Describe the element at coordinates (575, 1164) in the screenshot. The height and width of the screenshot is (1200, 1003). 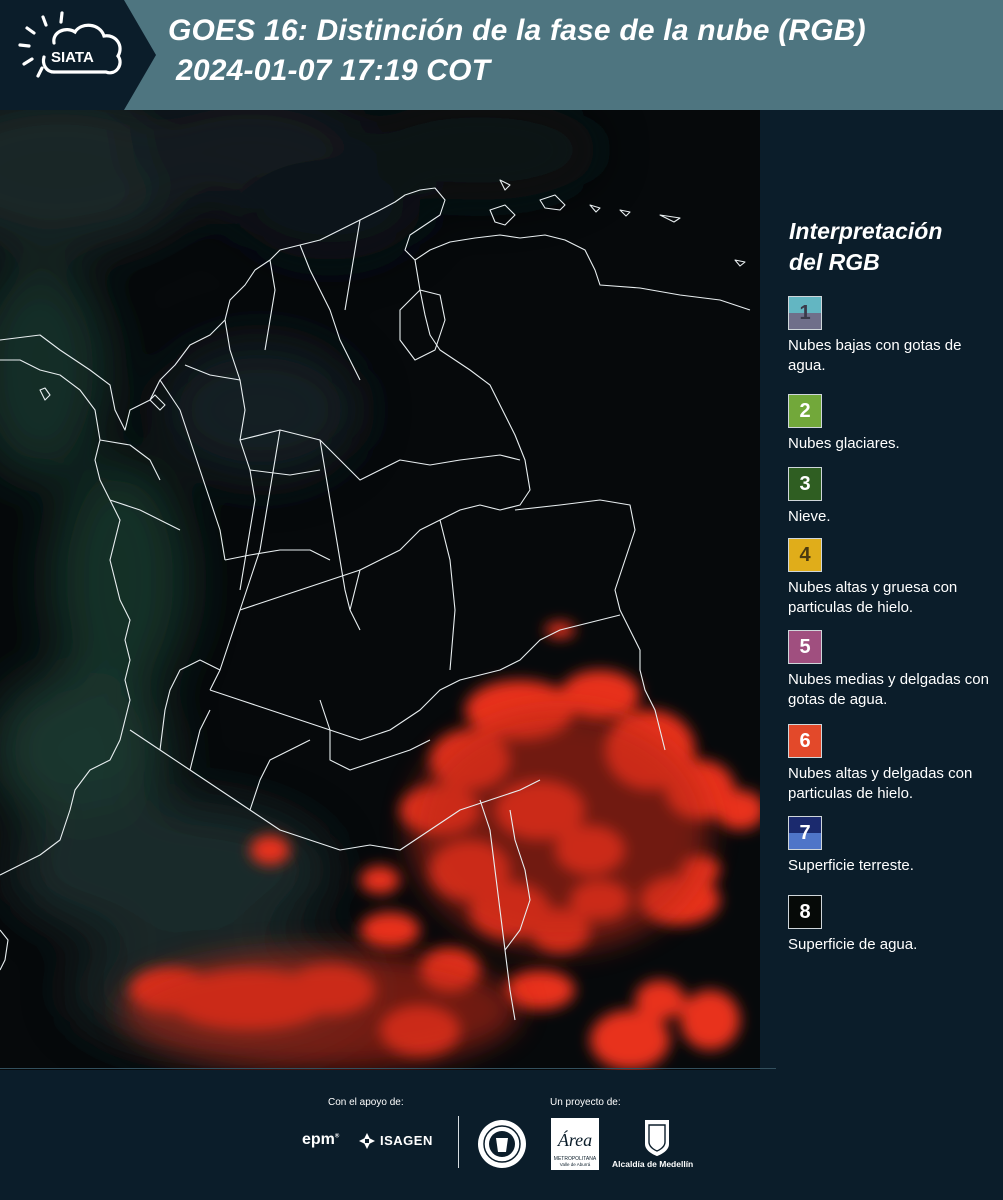
I see `svg-text: Valle de Aburrá` at that location.